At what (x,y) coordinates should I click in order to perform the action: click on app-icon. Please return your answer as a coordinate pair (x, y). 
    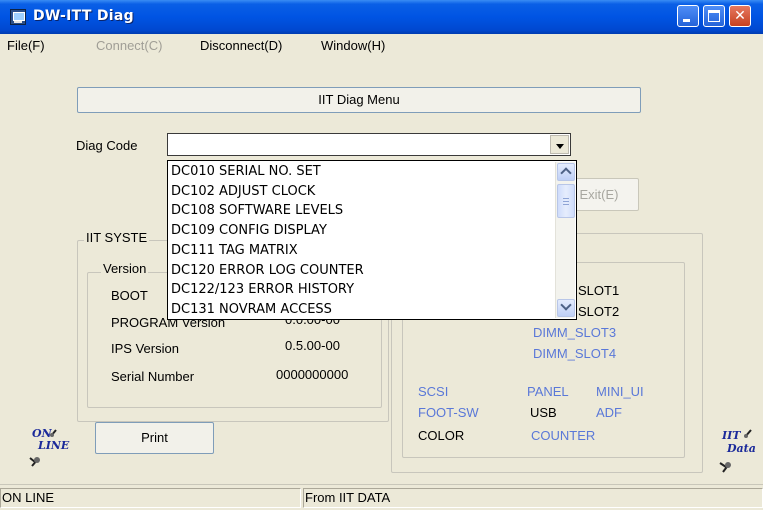
    Looking at the image, I should click on (18, 17).